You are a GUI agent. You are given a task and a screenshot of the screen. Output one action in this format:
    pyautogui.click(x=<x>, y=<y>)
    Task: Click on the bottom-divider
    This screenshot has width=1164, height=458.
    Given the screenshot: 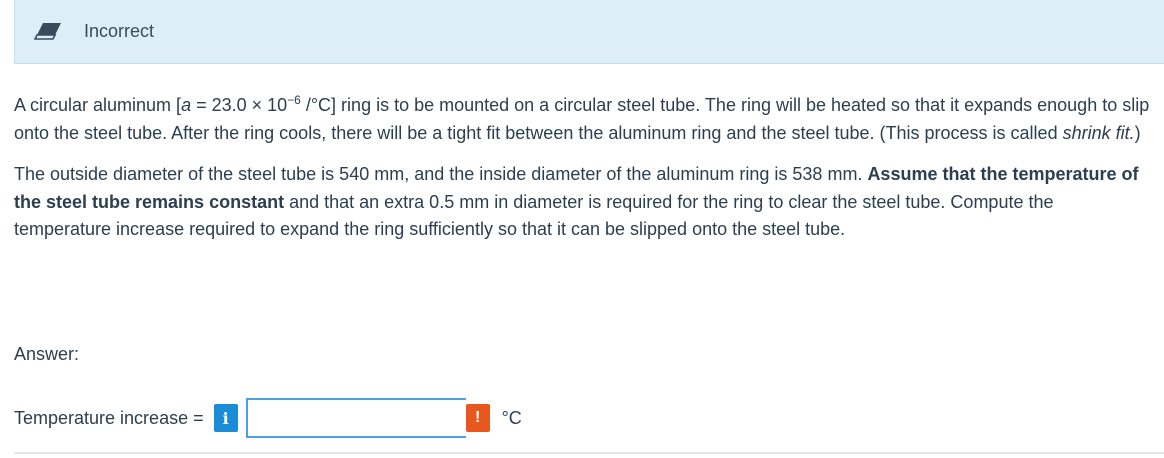 What is the action you would take?
    pyautogui.click(x=589, y=453)
    